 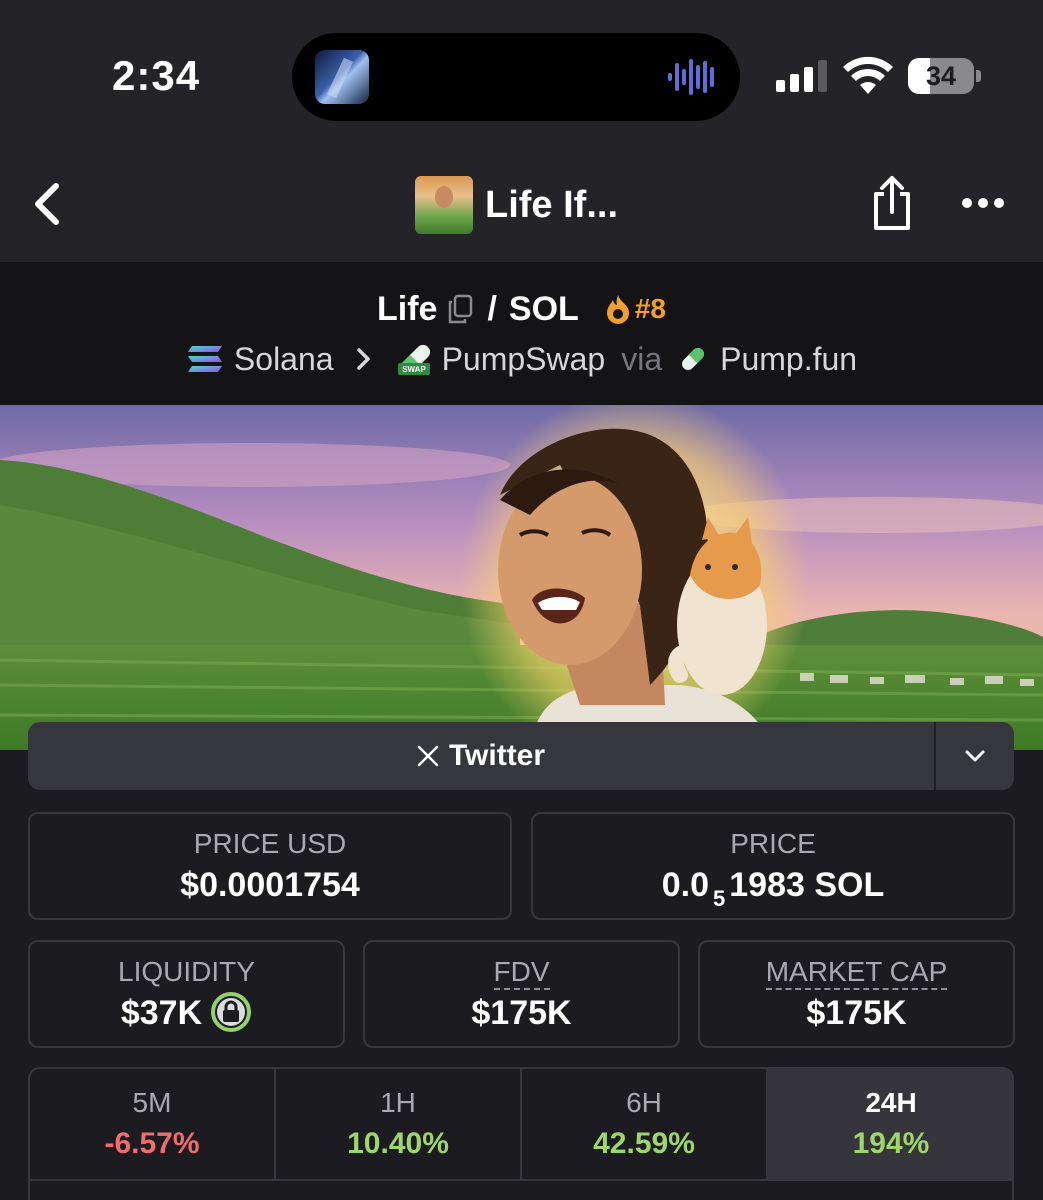 What do you see at coordinates (644, 1125) in the screenshot?
I see `tab-6h: 6H 42.59%` at bounding box center [644, 1125].